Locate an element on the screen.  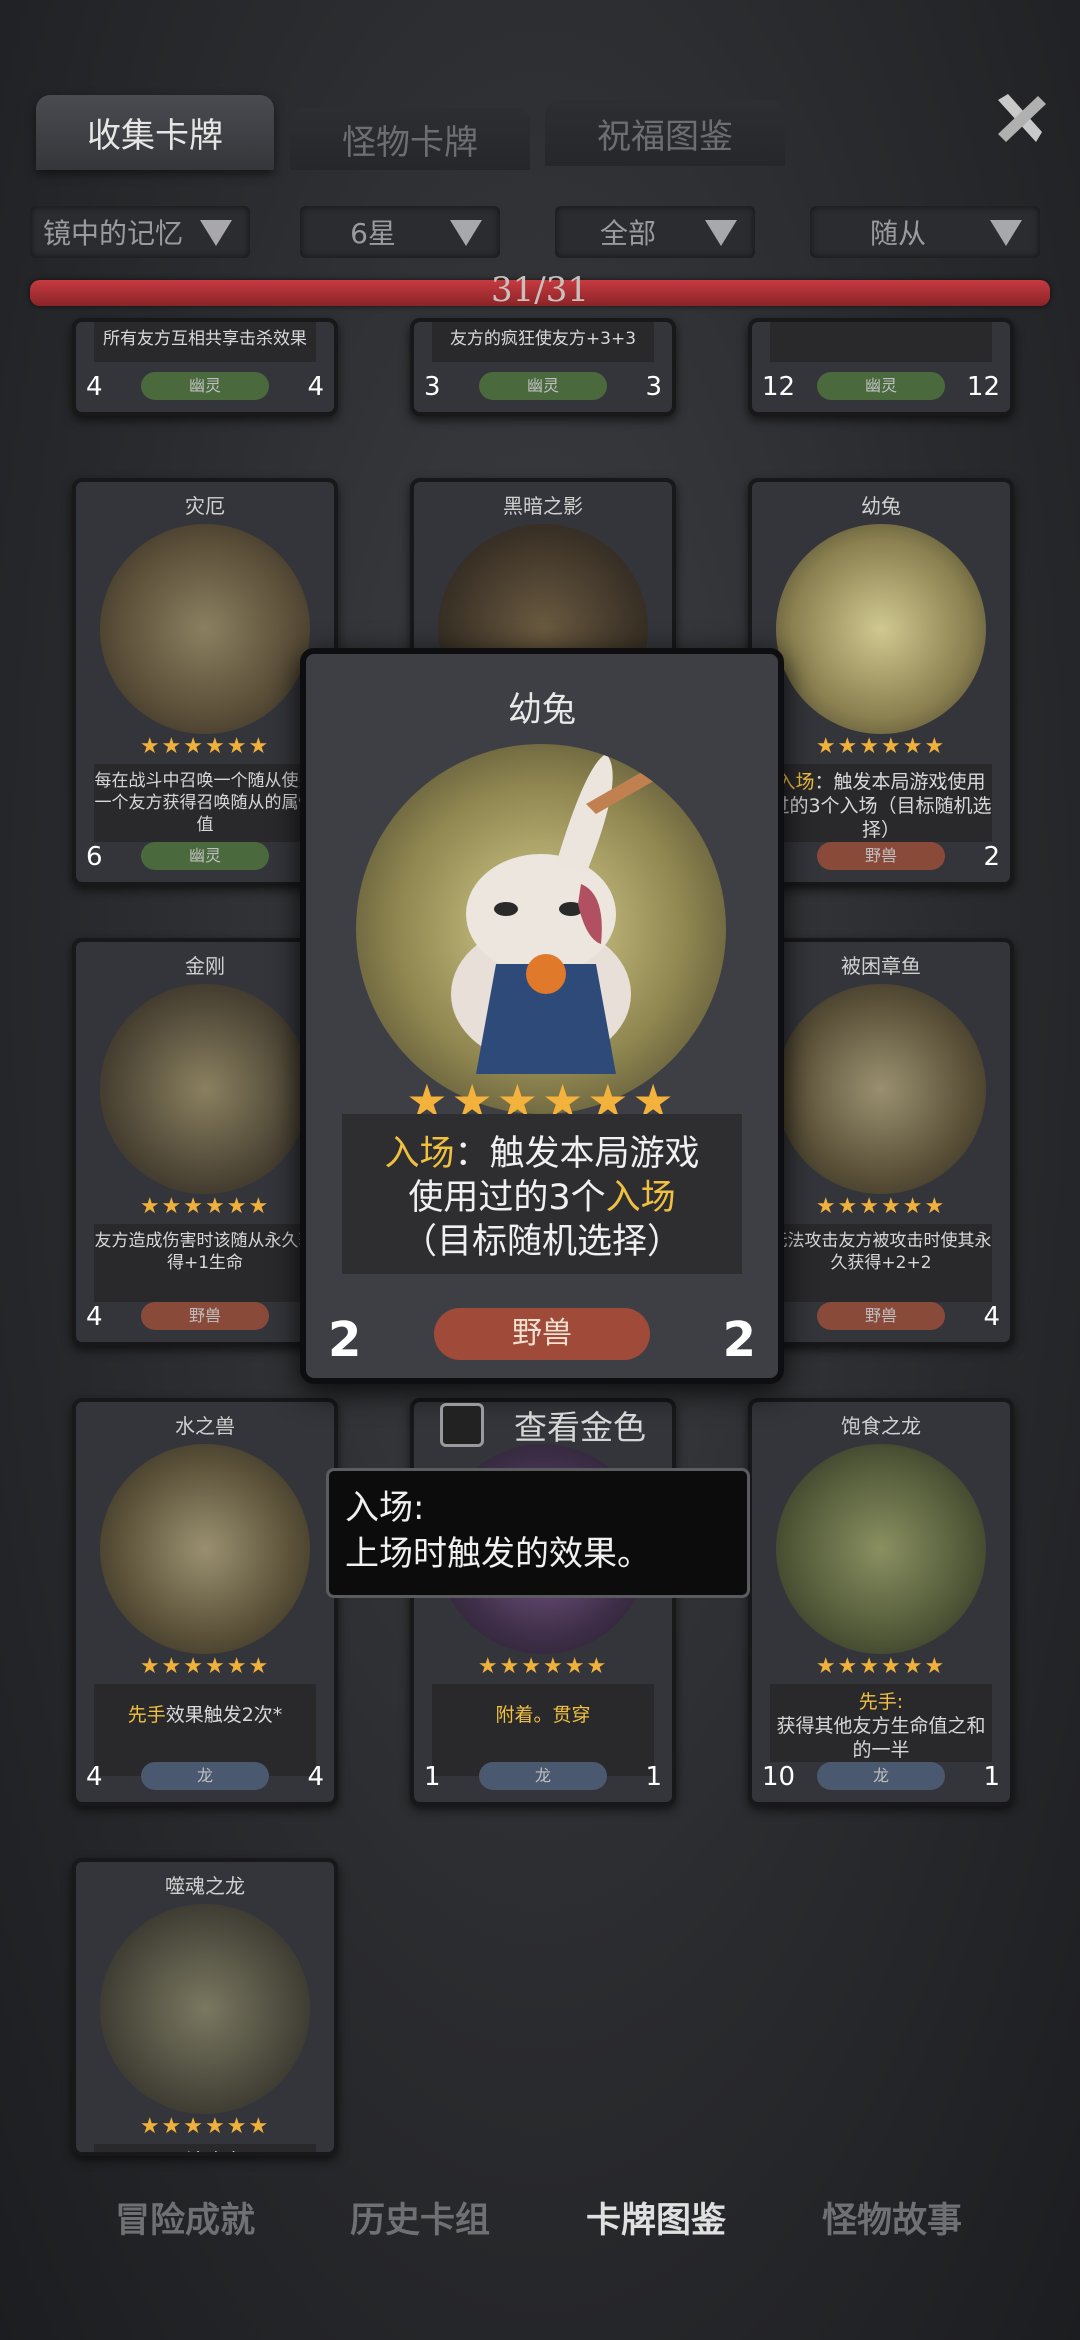
view-gold-label: 查看金色 is located at coordinates (580, 1427).